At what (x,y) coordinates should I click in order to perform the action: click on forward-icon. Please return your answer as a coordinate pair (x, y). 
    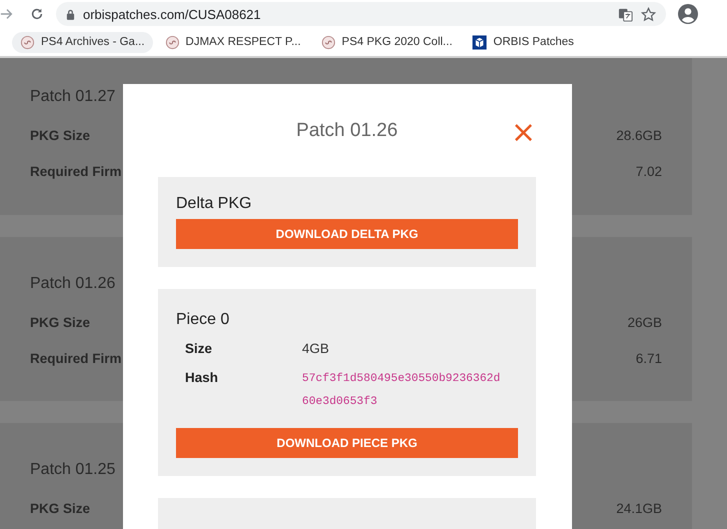
    Looking at the image, I should click on (7, 14).